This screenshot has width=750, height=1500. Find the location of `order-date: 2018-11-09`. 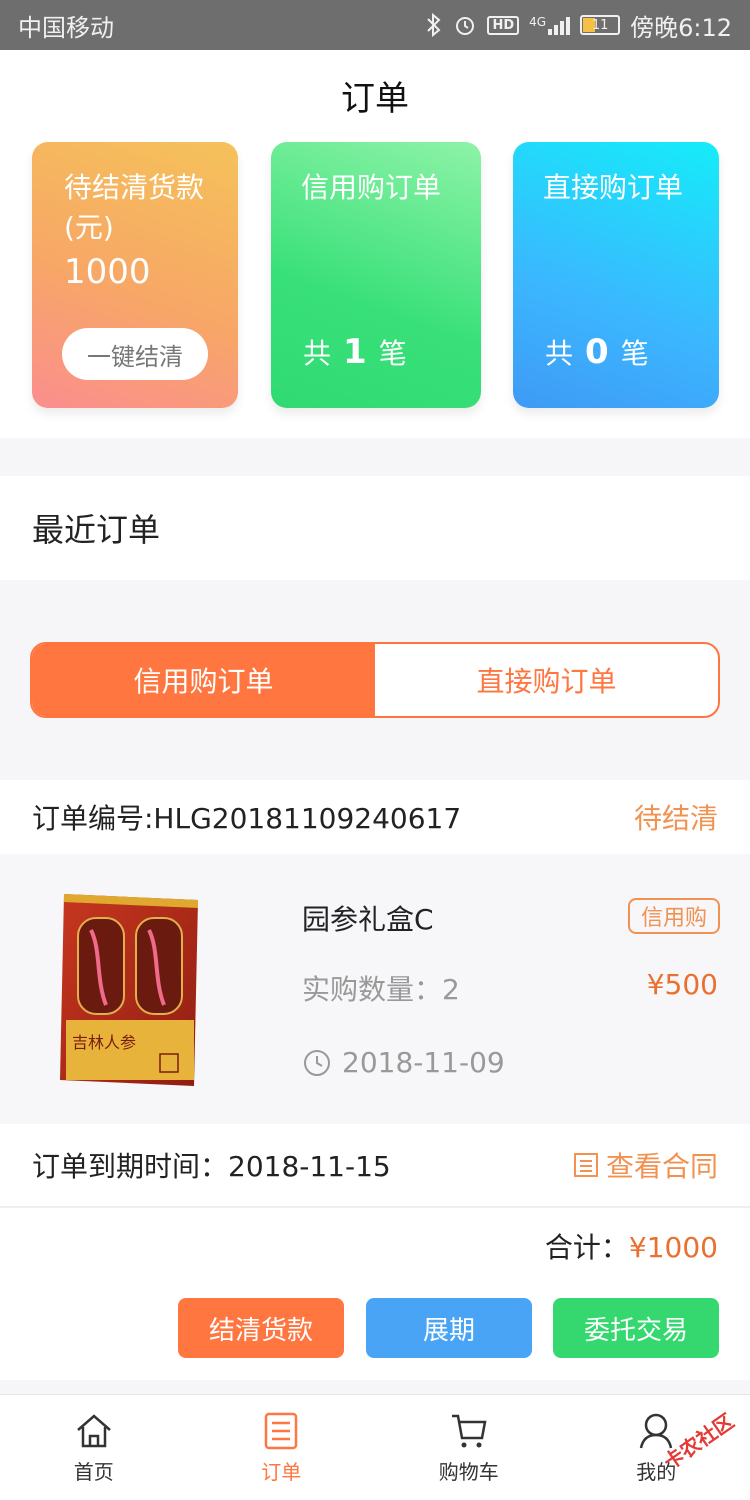

order-date: 2018-11-09 is located at coordinates (403, 1062).